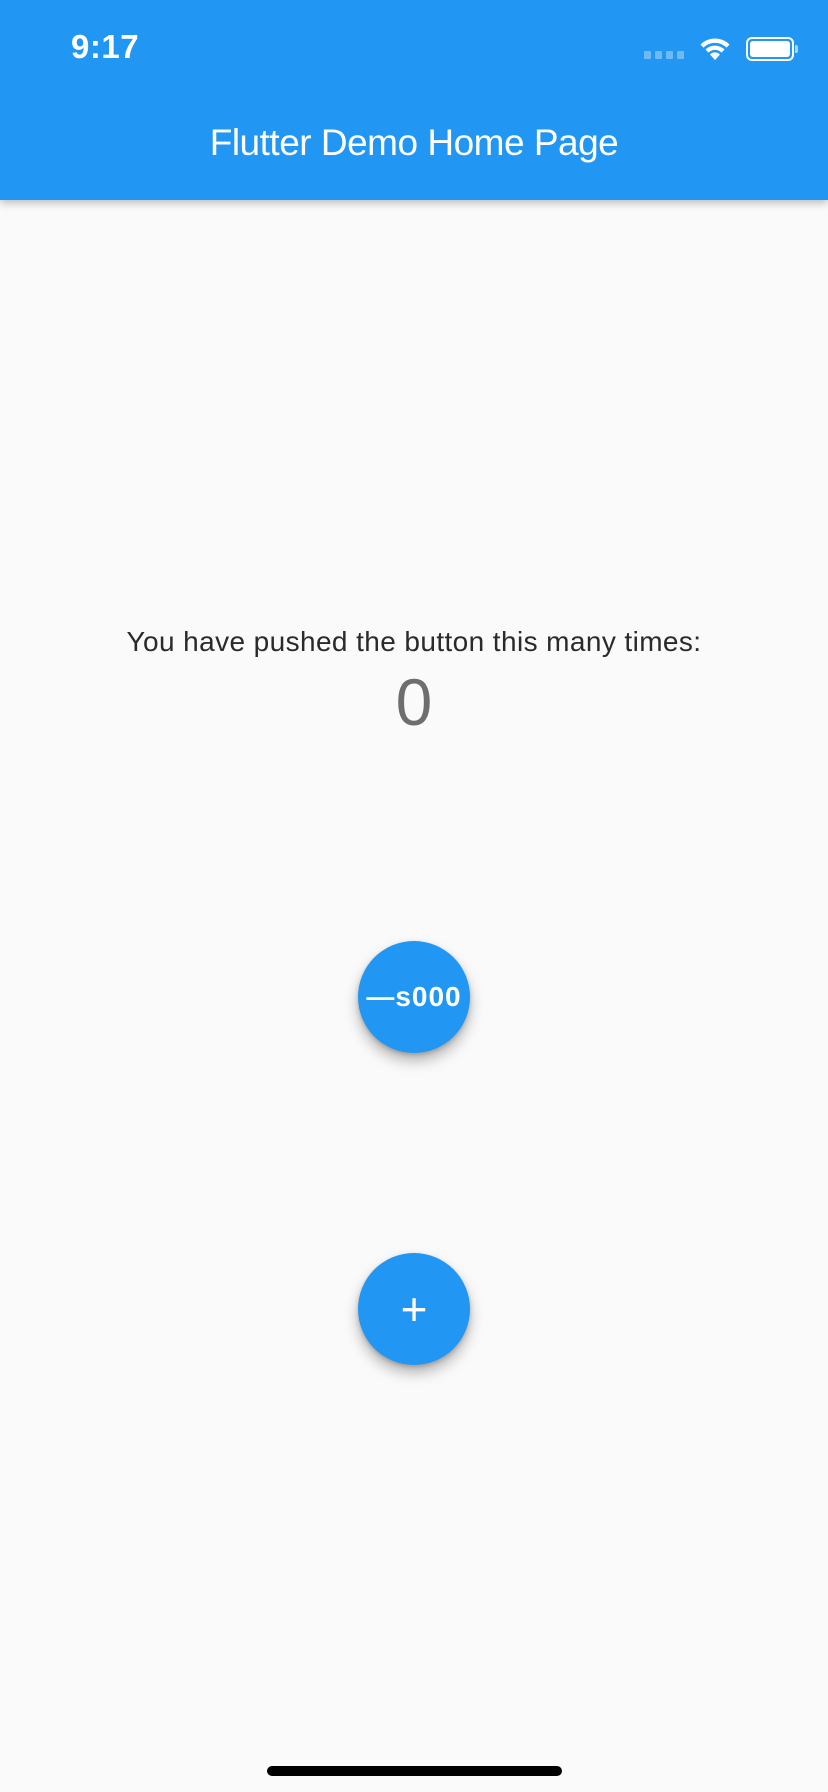 This screenshot has height=1792, width=828. I want to click on decrement-button: —s000, so click(414, 997).